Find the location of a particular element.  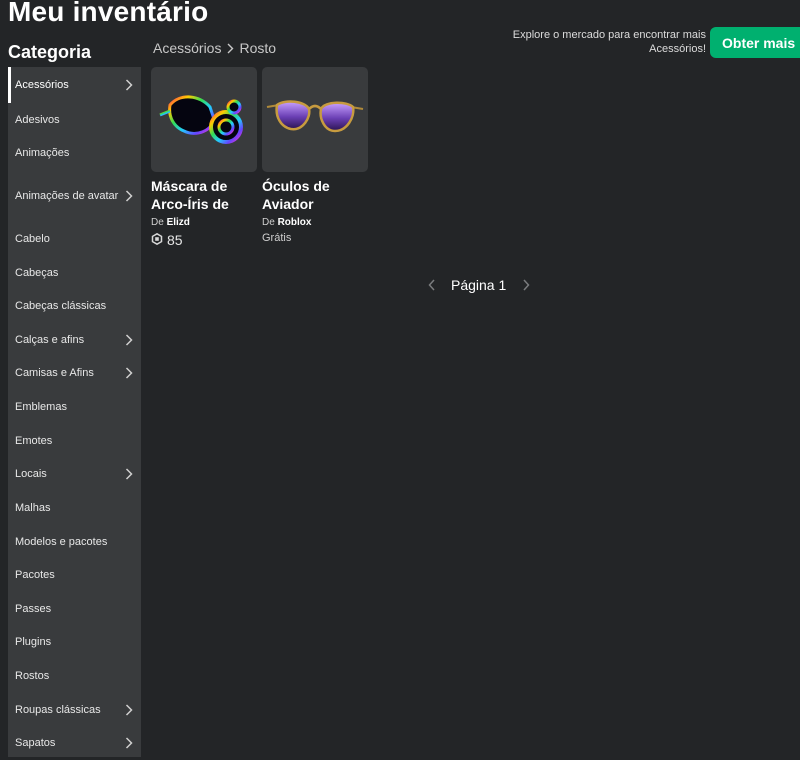

sidebar-item-label: Malhas is located at coordinates (33, 508).